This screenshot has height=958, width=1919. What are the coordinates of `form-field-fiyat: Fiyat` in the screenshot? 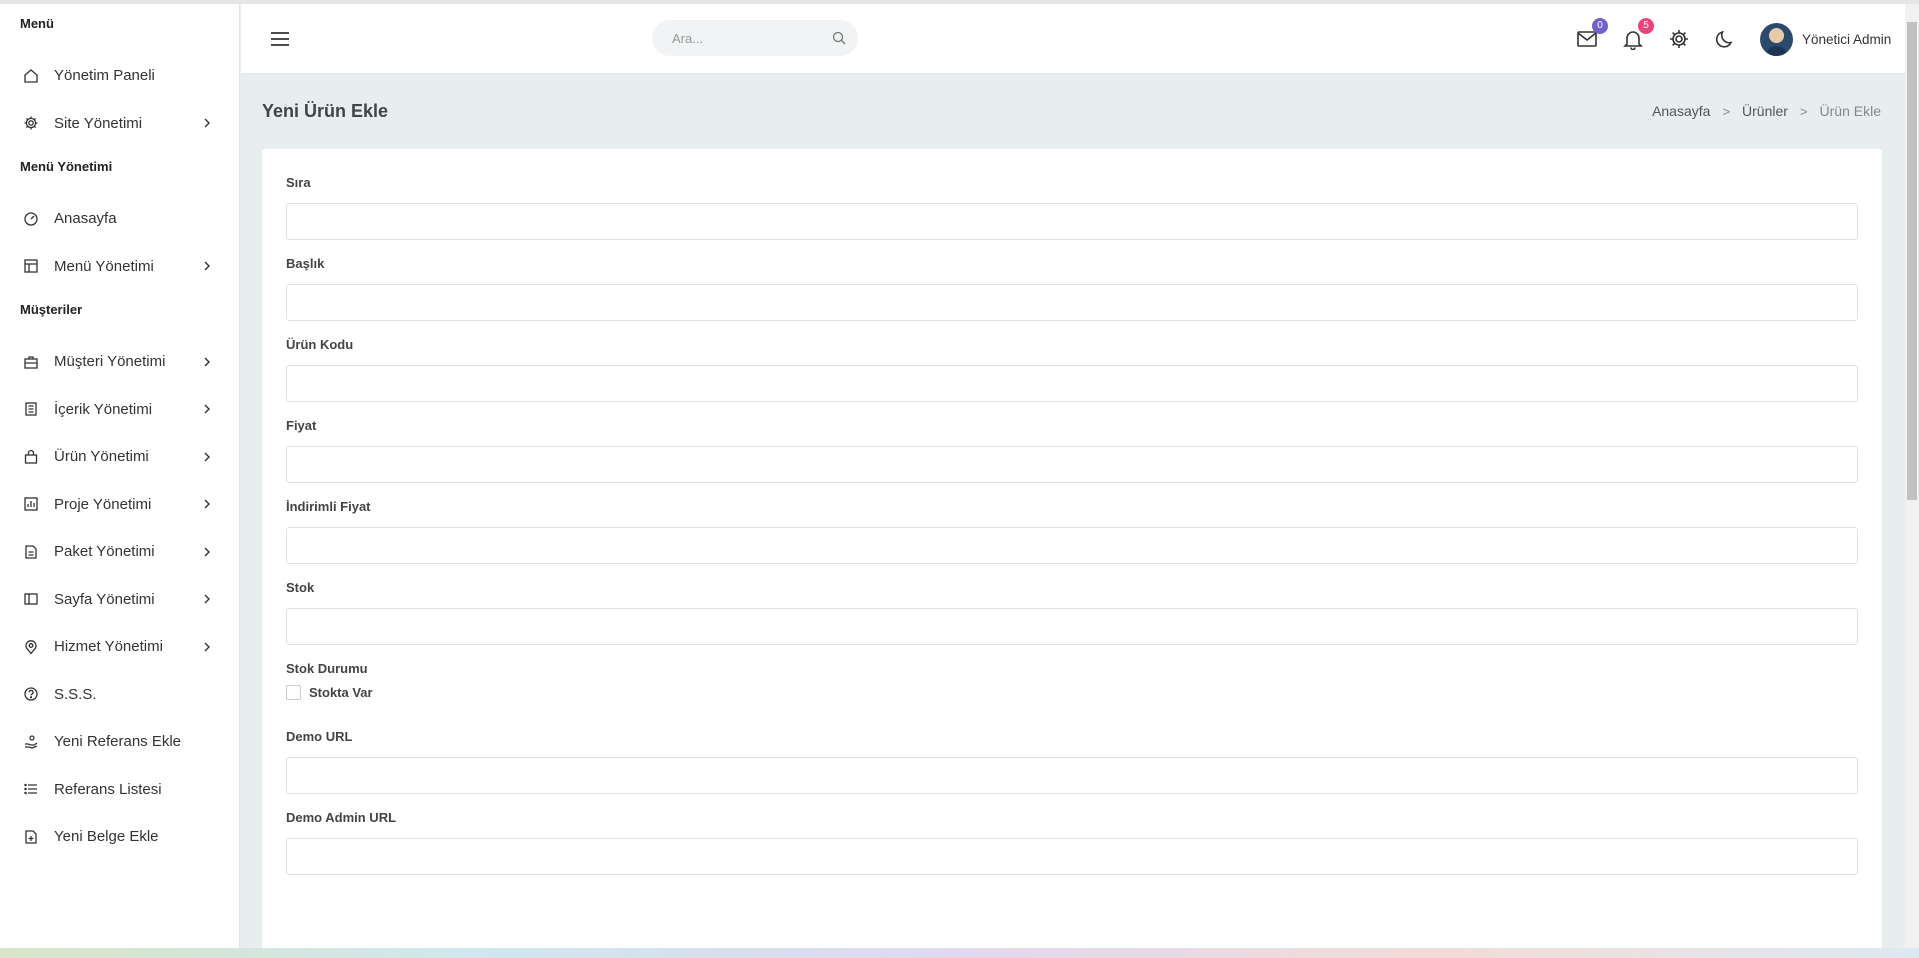 It's located at (1072, 450).